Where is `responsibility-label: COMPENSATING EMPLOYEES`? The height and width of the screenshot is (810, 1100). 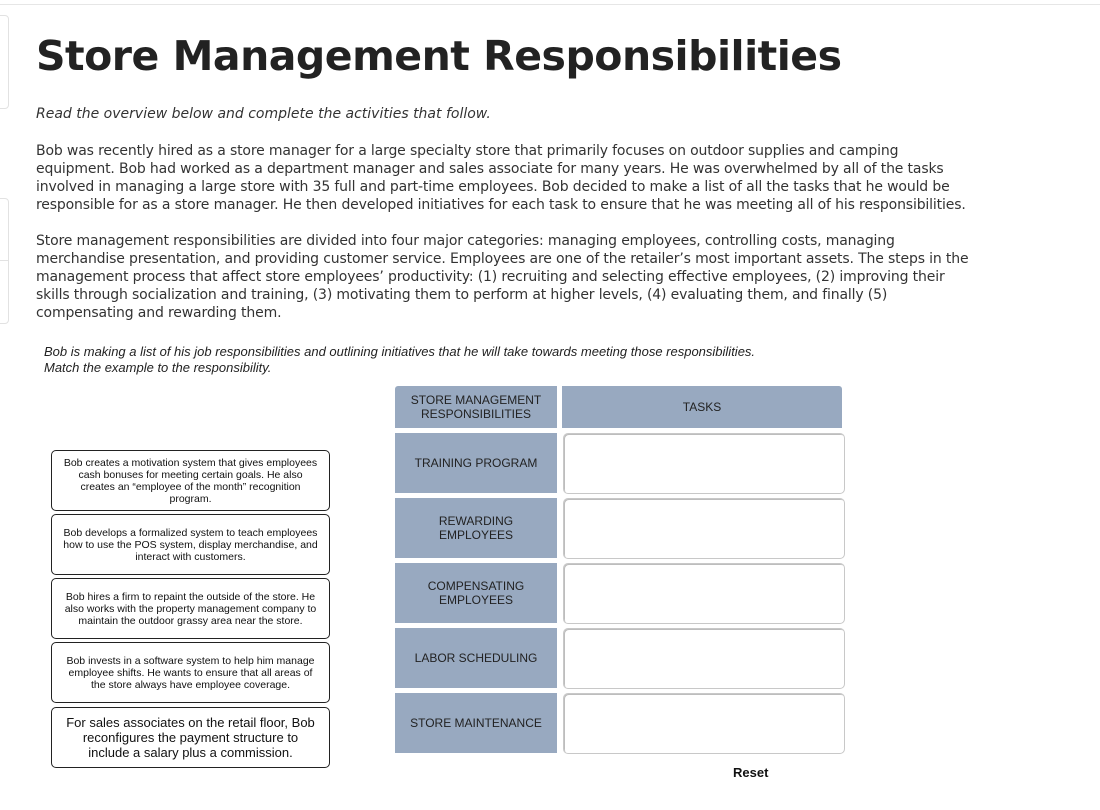
responsibility-label: COMPENSATING EMPLOYEES is located at coordinates (476, 593).